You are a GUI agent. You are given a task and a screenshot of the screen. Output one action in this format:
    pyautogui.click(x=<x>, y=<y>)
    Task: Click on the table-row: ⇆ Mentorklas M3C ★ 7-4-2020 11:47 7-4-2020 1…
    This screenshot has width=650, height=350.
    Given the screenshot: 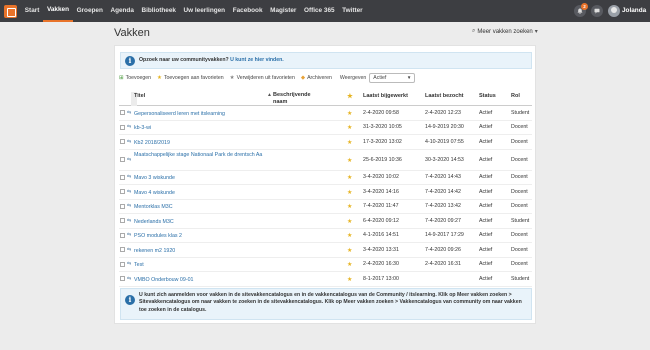 What is the action you would take?
    pyautogui.click(x=325, y=207)
    